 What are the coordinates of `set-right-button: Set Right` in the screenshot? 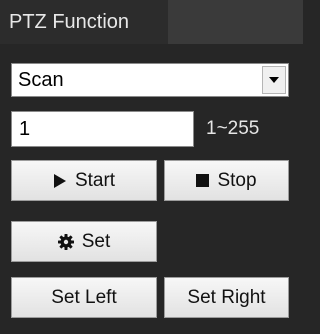 It's located at (226, 297).